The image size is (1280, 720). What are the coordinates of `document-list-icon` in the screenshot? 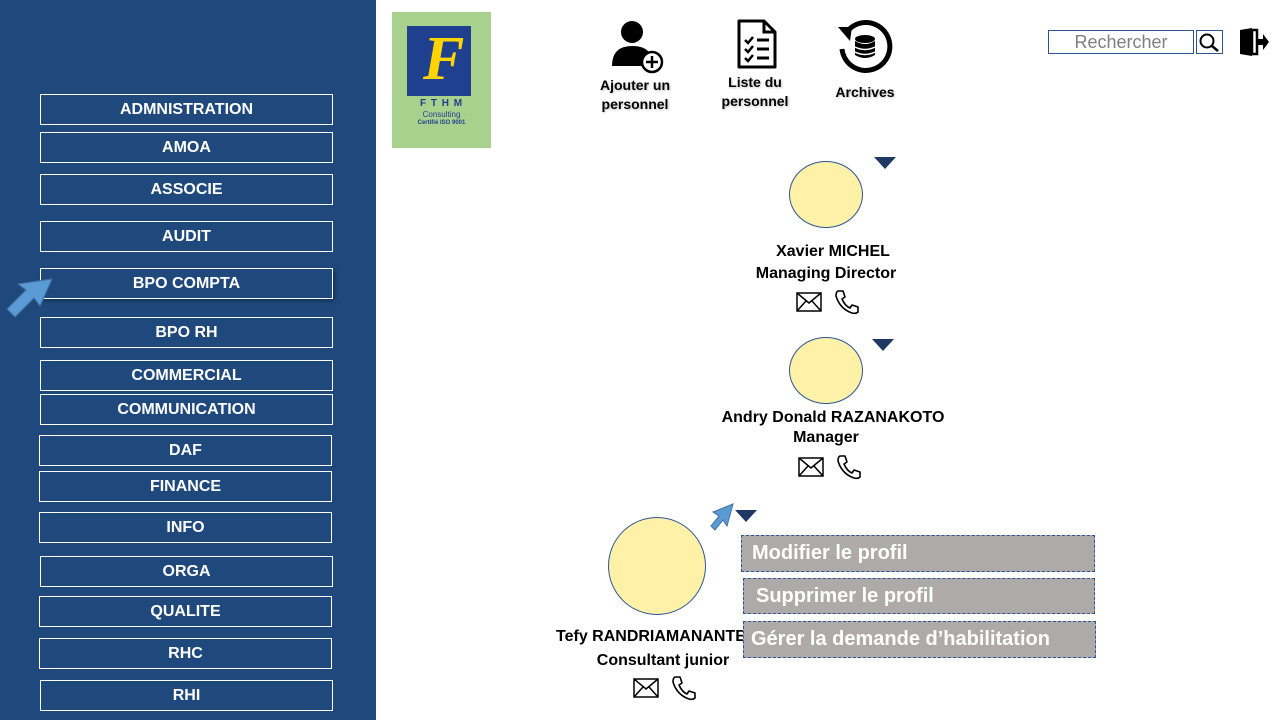 It's located at (757, 44).